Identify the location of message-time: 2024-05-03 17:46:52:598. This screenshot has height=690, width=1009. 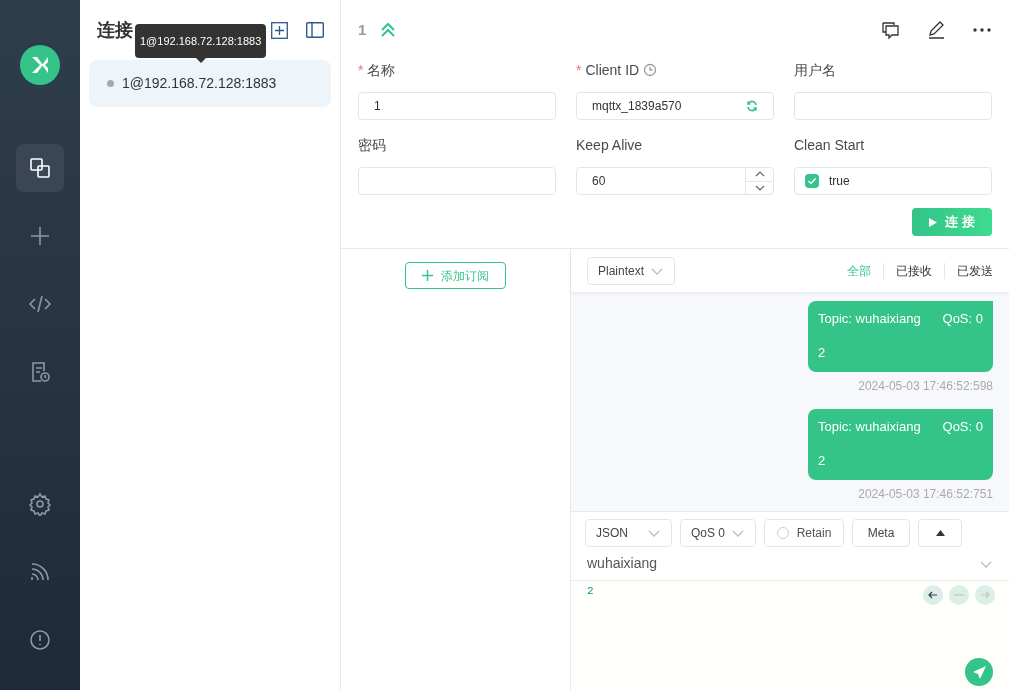
(925, 386).